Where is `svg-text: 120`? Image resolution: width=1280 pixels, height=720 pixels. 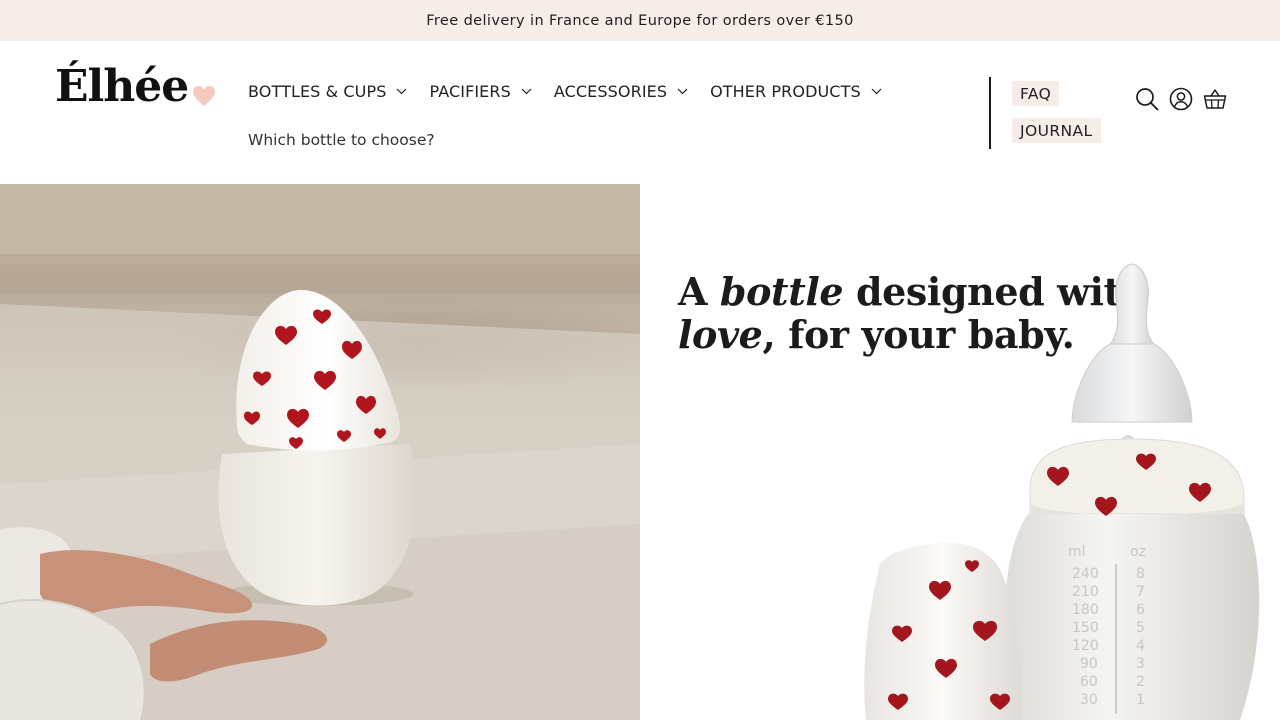
svg-text: 120 is located at coordinates (1085, 646).